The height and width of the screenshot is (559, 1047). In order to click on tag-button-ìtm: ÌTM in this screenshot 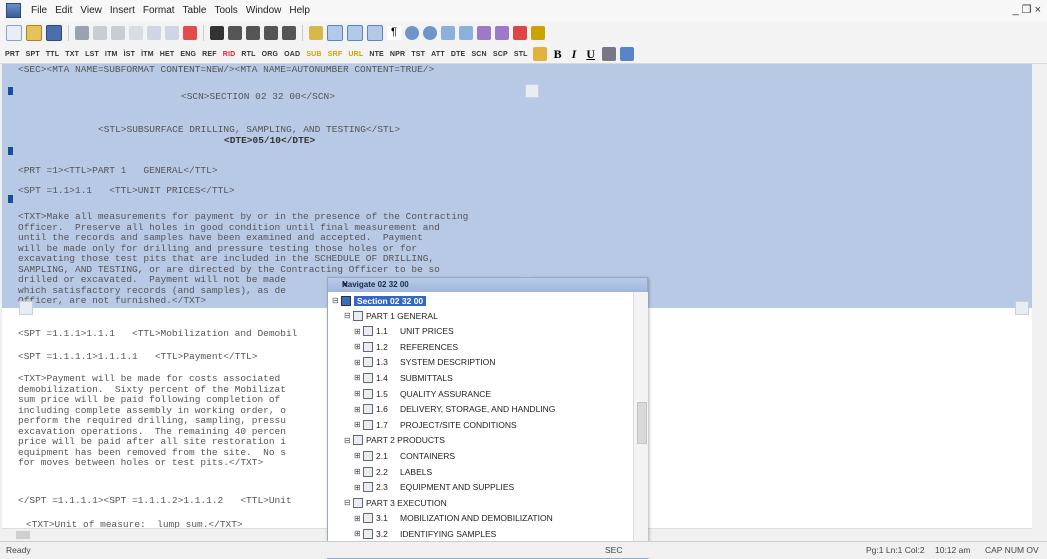, I will do `click(147, 54)`.